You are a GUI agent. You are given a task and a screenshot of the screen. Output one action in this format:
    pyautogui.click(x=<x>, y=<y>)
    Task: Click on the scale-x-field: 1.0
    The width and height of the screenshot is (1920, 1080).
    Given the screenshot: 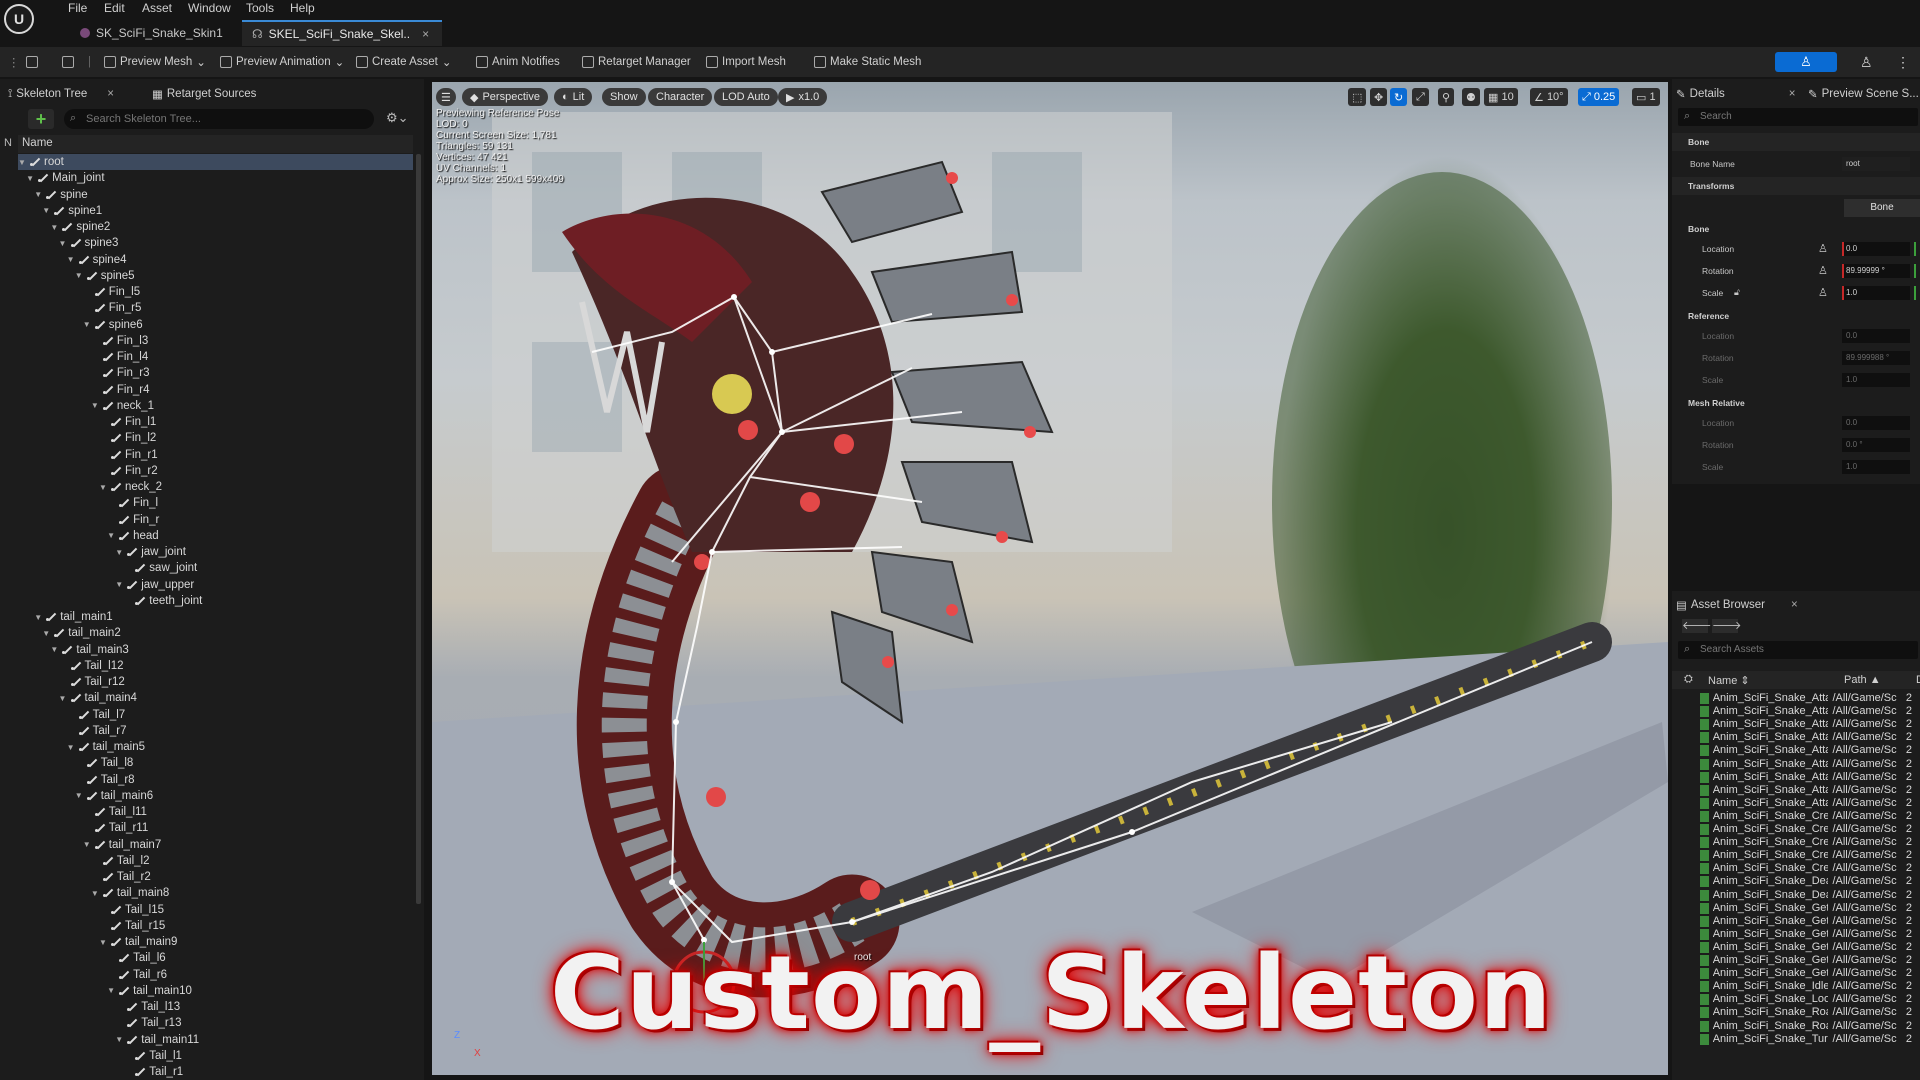 What is the action you would take?
    pyautogui.click(x=1876, y=293)
    